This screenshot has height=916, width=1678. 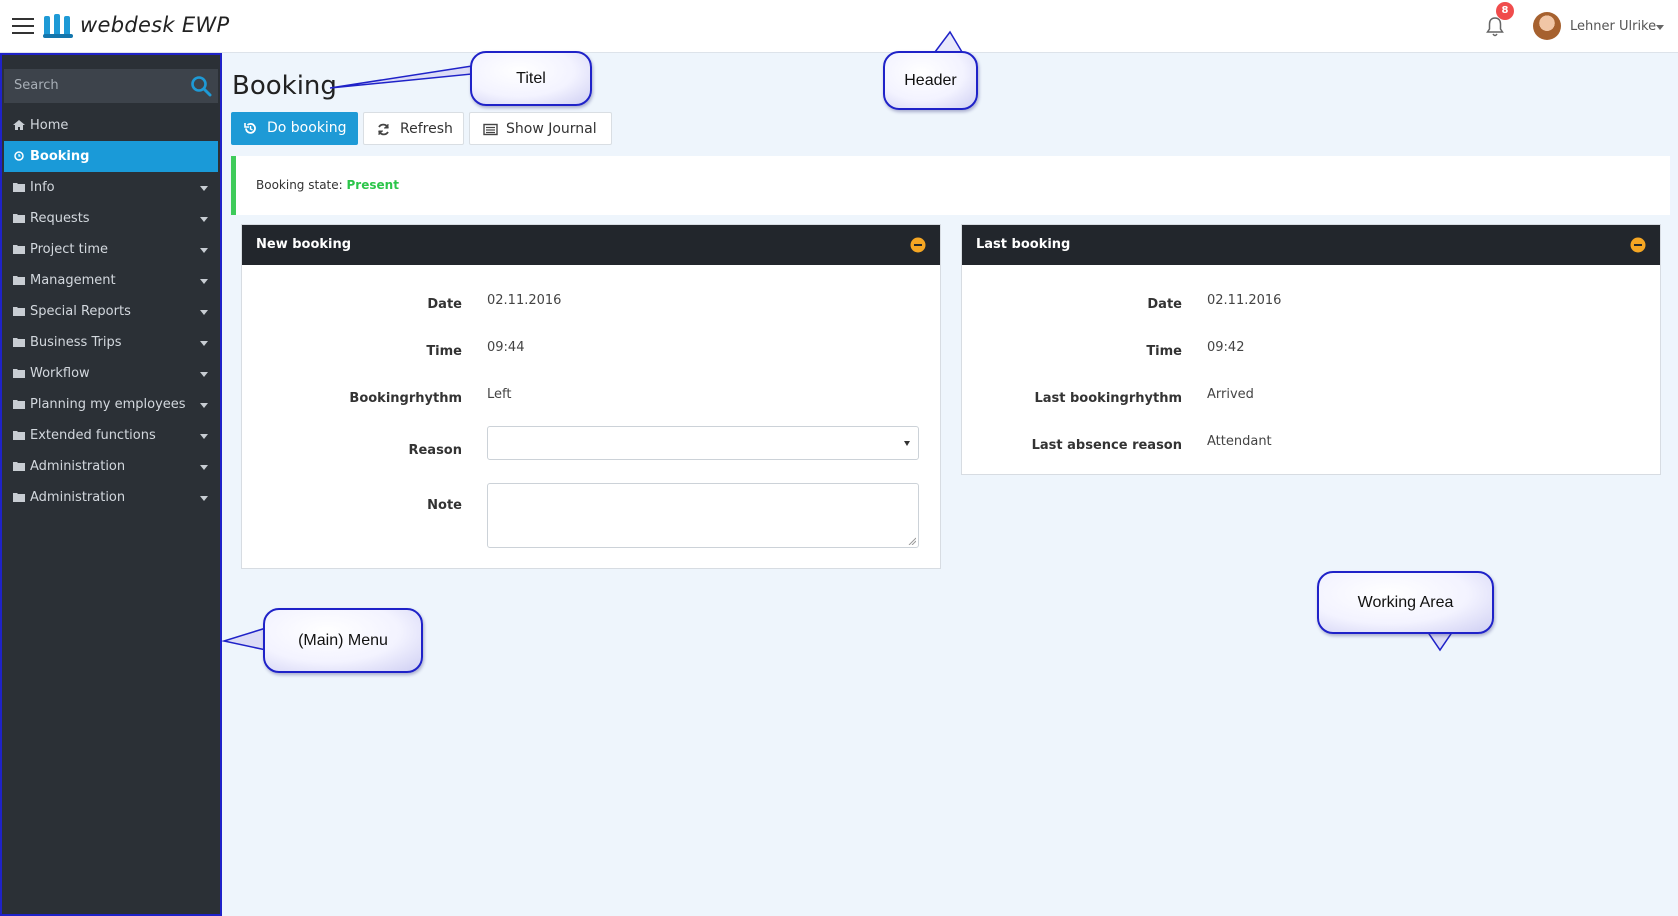 I want to click on date-label: Date, so click(x=444, y=304).